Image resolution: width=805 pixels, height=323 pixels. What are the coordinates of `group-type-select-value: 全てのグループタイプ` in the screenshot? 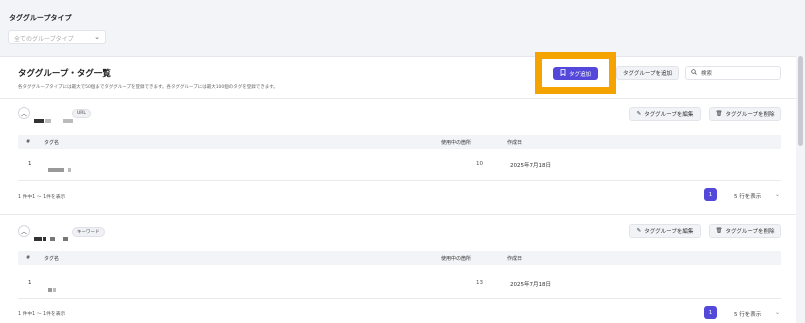 It's located at (44, 39).